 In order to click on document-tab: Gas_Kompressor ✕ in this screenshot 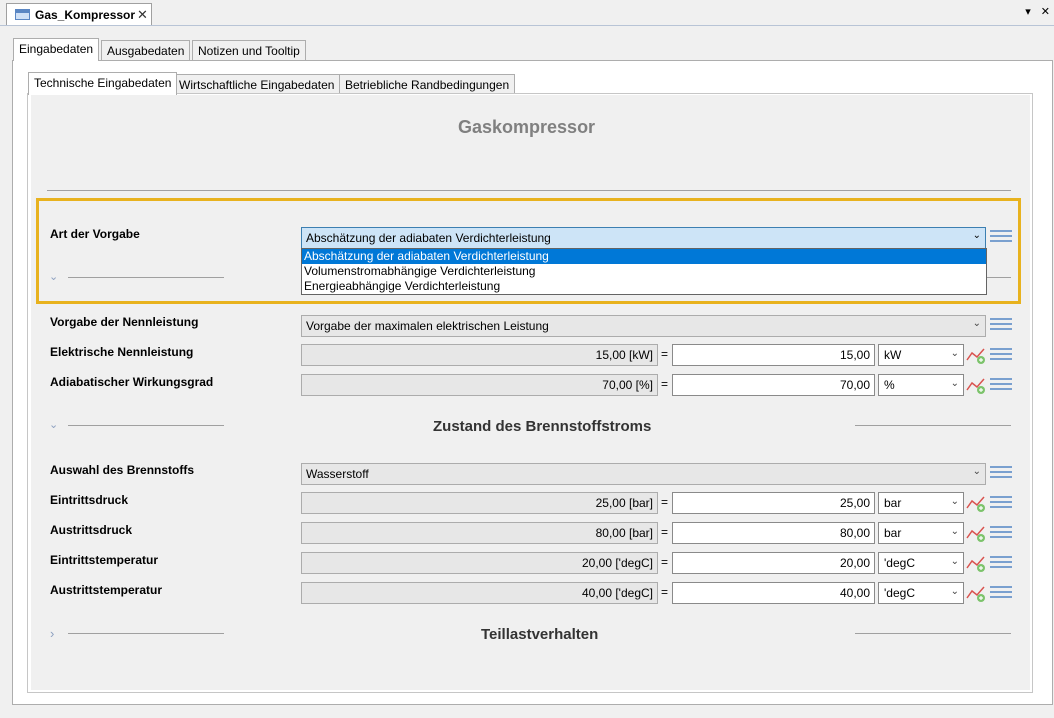, I will do `click(79, 14)`.